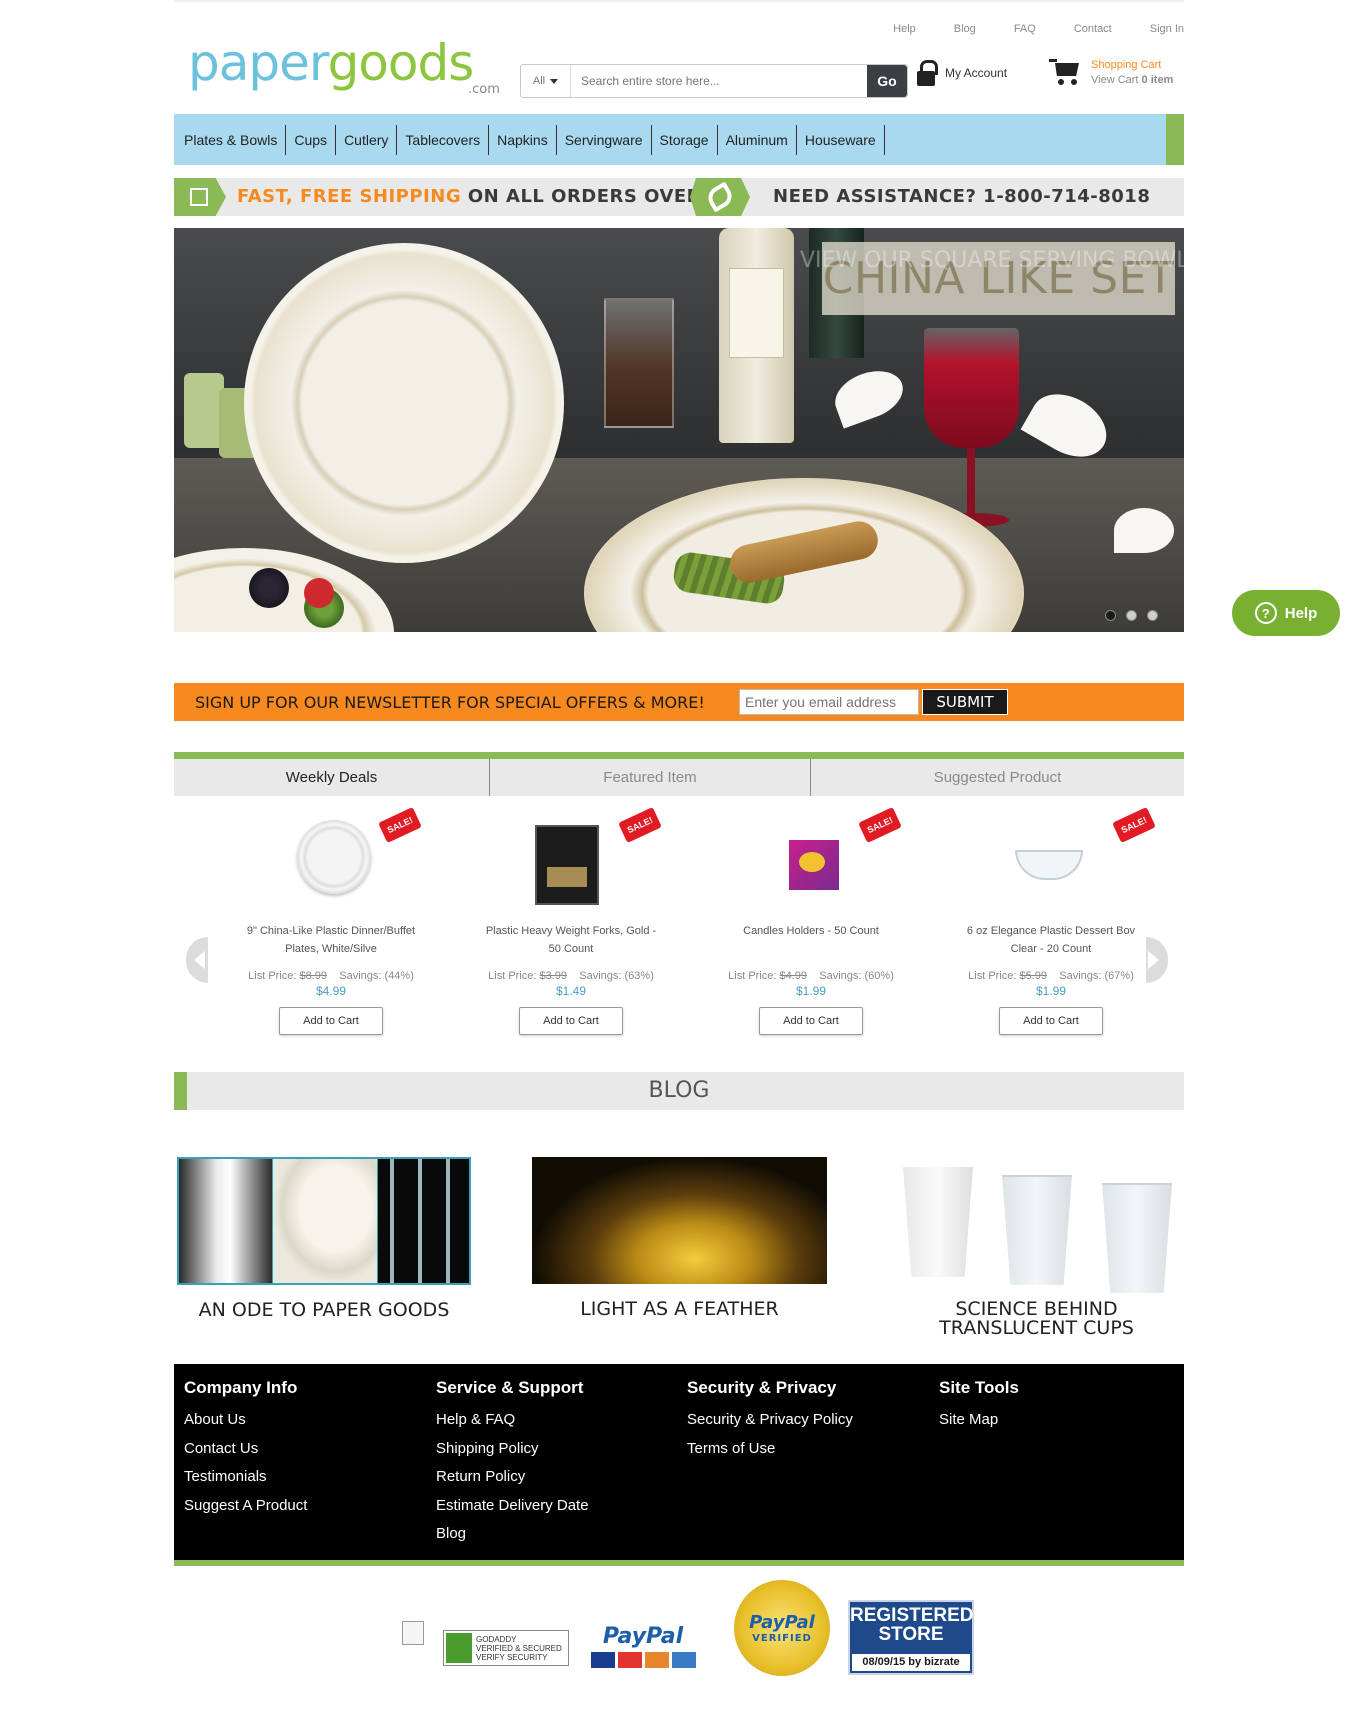  What do you see at coordinates (1132, 80) in the screenshot?
I see `view-cart-link: View Cart 0 item` at bounding box center [1132, 80].